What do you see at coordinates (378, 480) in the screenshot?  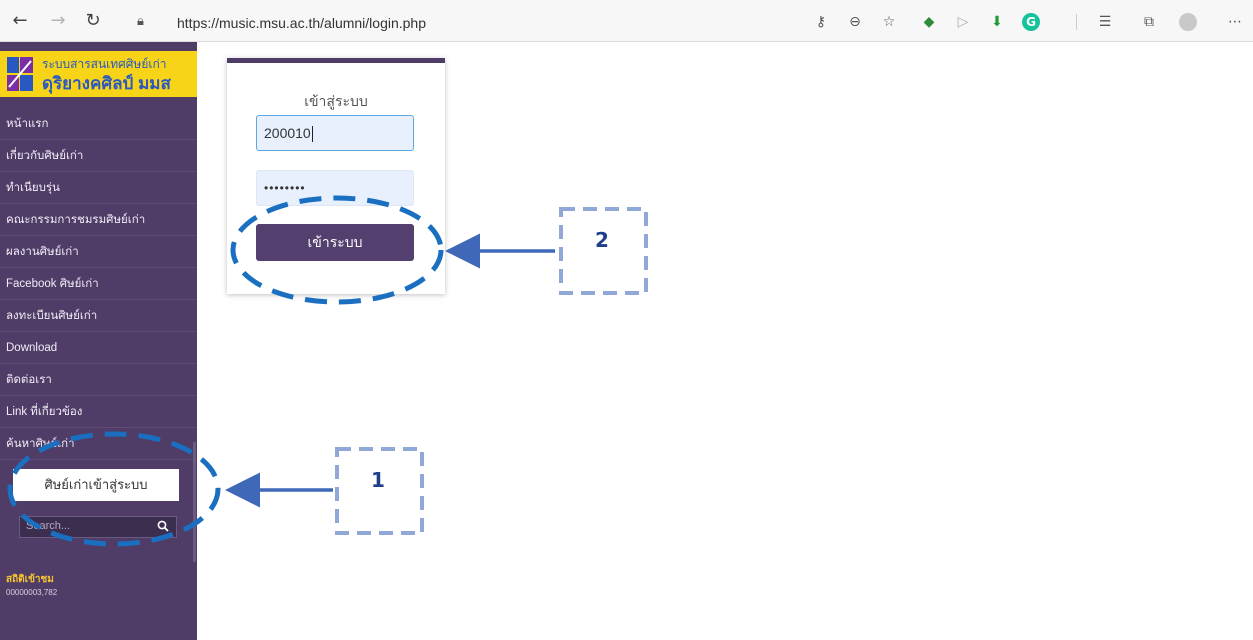 I see `step-label-1: 1` at bounding box center [378, 480].